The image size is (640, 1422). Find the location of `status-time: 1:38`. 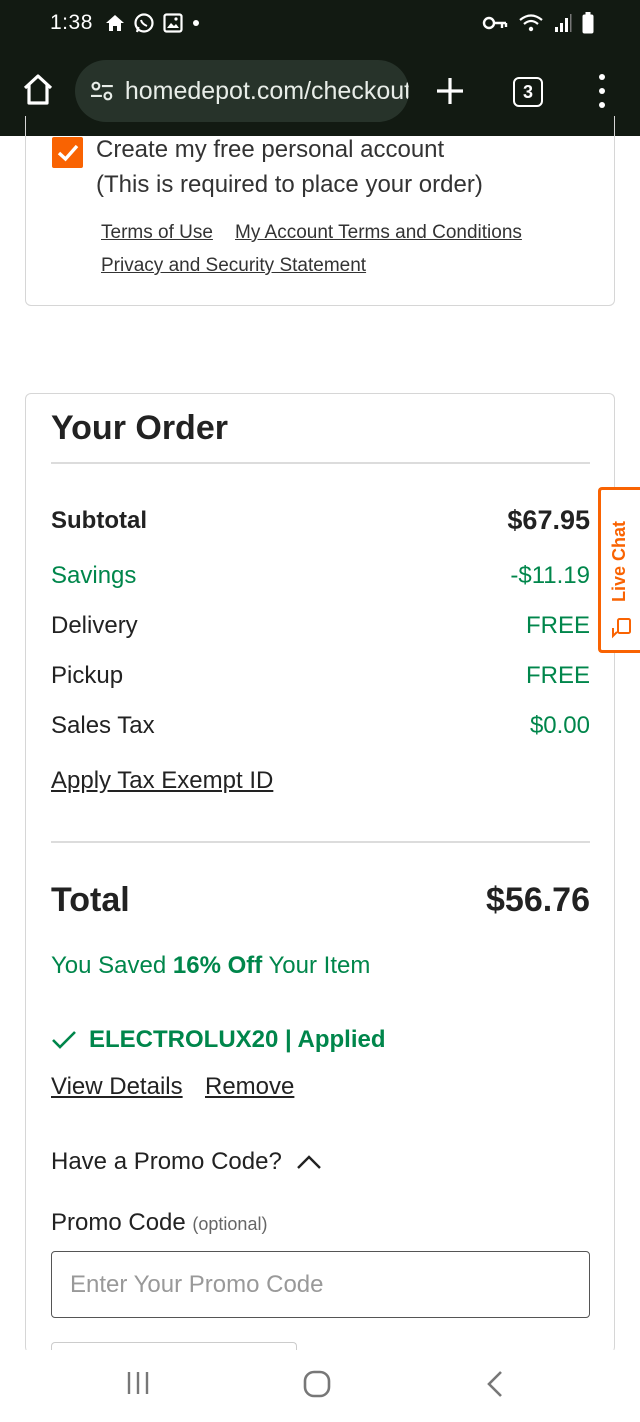

status-time: 1:38 is located at coordinates (71, 22).